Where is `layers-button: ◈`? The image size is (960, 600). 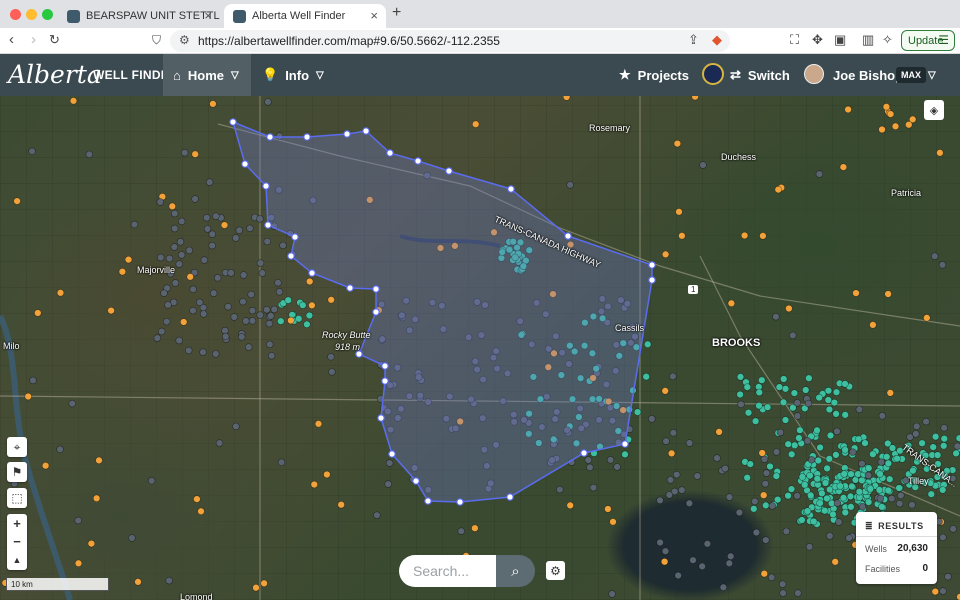
layers-button: ◈ is located at coordinates (934, 110).